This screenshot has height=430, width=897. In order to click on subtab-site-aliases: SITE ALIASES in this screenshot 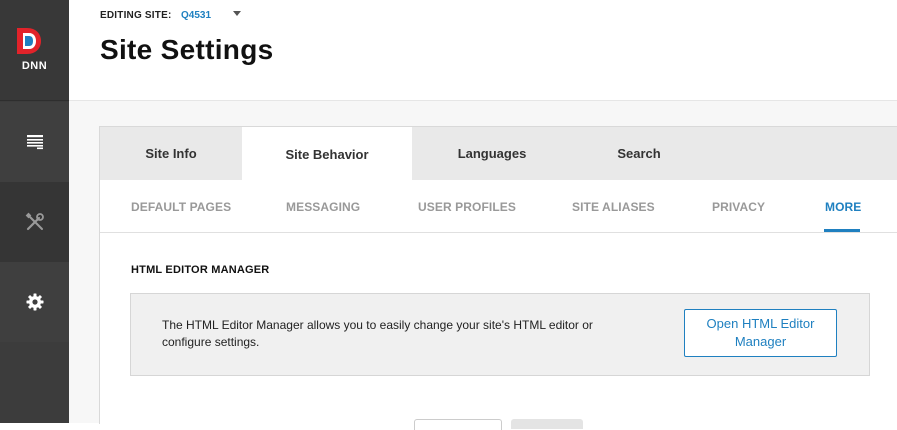, I will do `click(613, 207)`.